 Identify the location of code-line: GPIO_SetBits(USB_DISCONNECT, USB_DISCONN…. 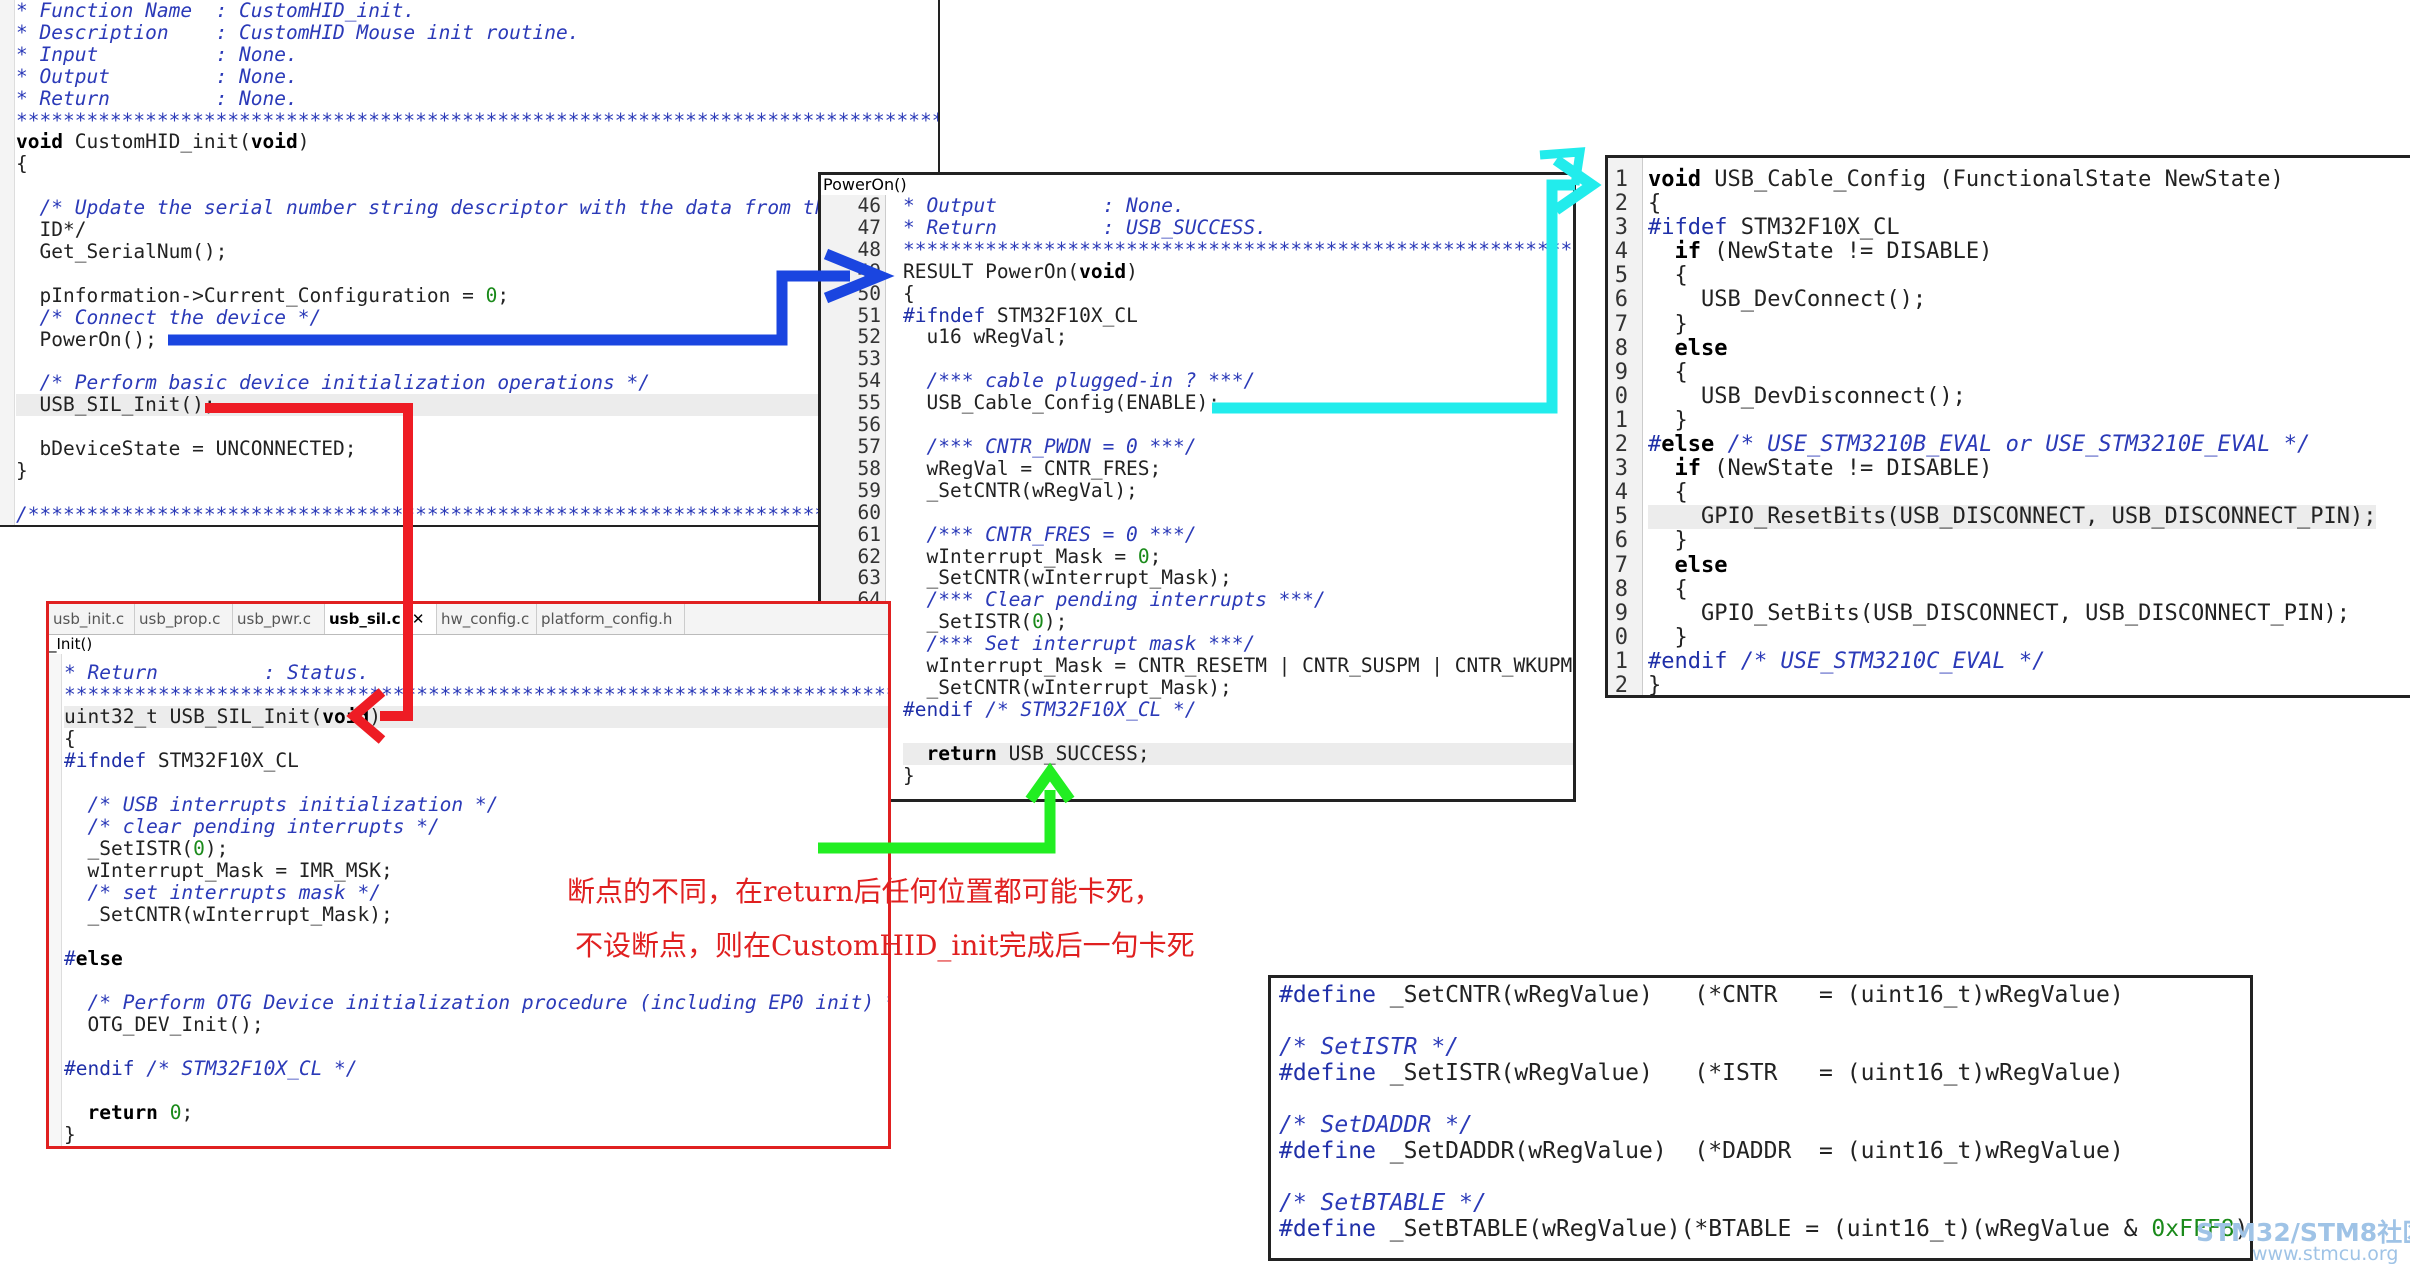
(2012, 613).